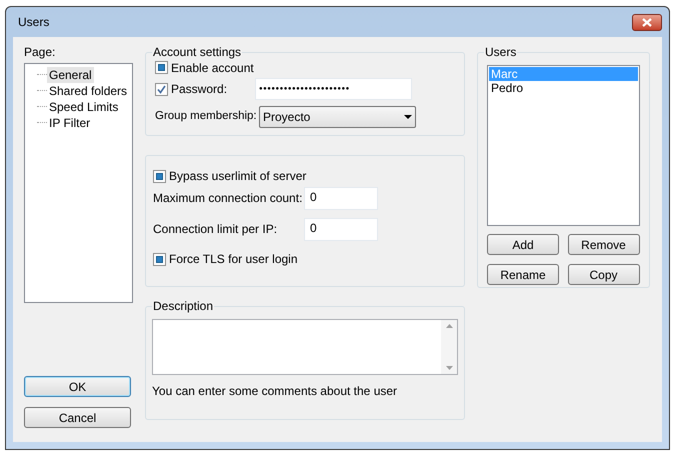  I want to click on group-title: Description, so click(183, 306).